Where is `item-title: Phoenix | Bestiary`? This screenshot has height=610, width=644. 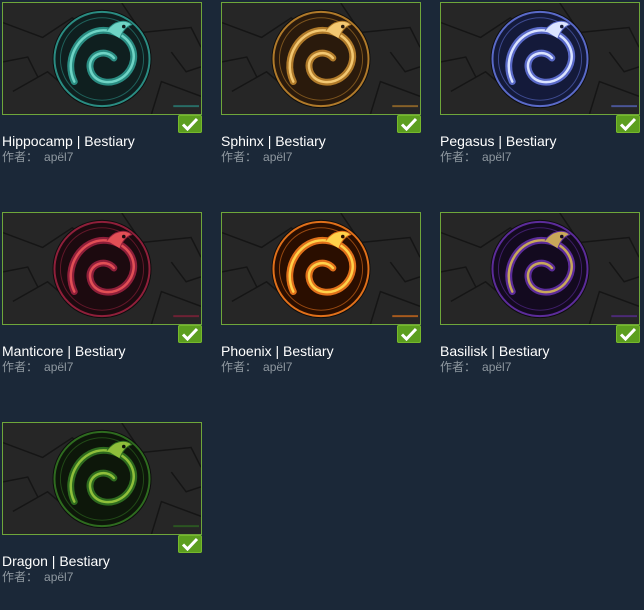
item-title: Phoenix | Bestiary is located at coordinates (277, 351).